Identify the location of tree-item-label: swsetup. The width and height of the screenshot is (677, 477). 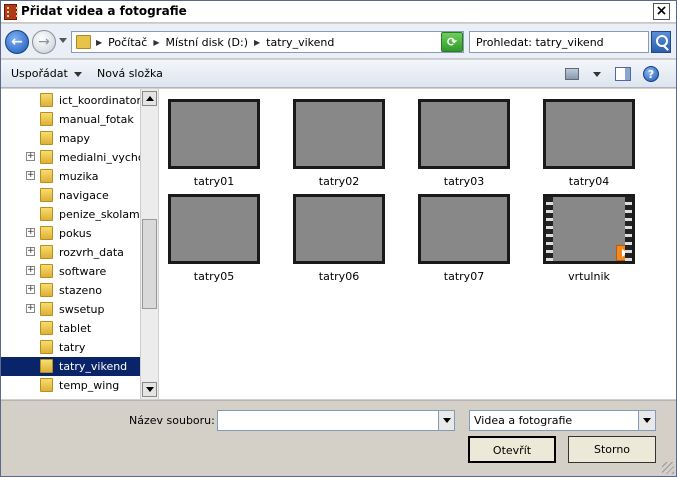
(82, 309).